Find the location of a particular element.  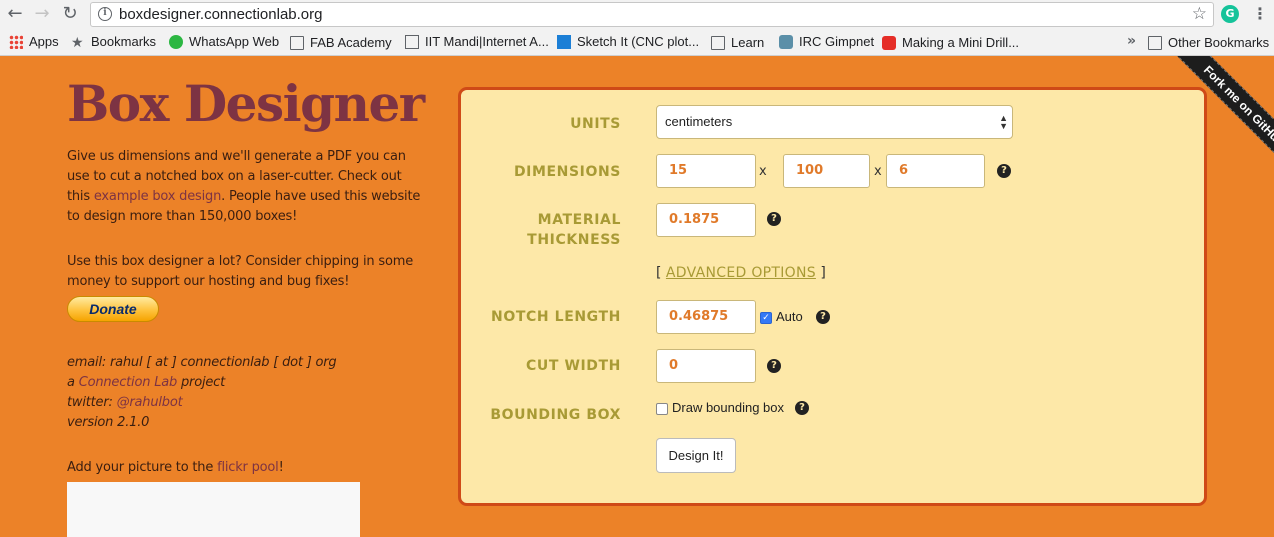

auto-label: Auto is located at coordinates (789, 316).